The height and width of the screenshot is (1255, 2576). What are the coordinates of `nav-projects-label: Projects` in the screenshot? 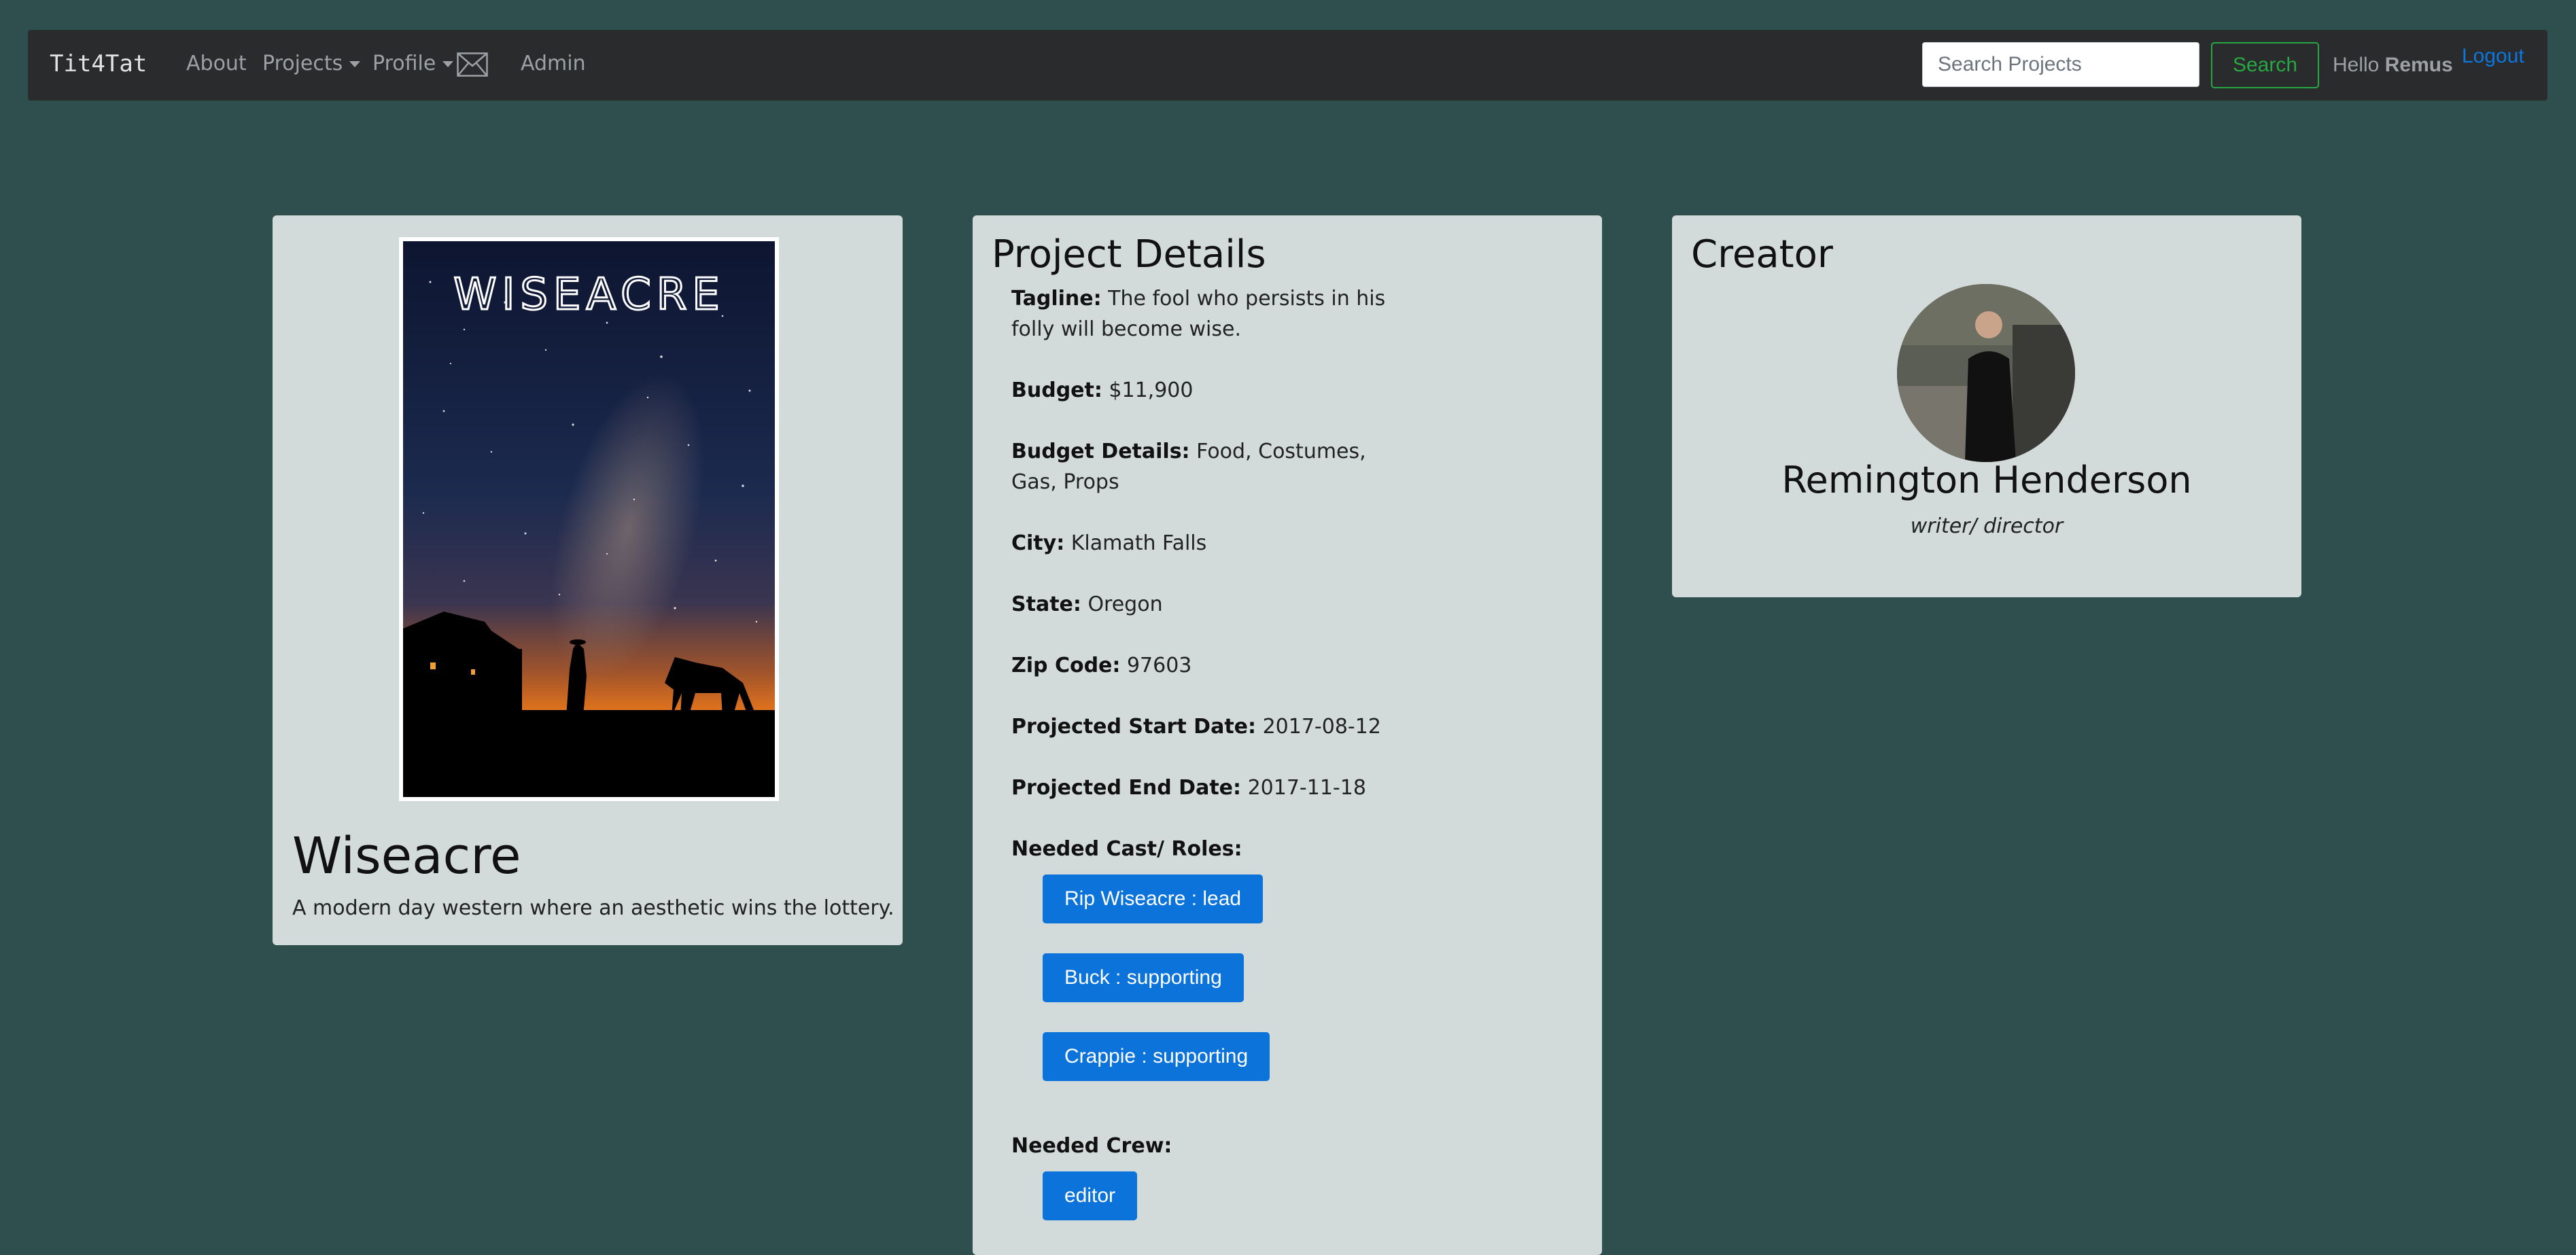 It's located at (302, 64).